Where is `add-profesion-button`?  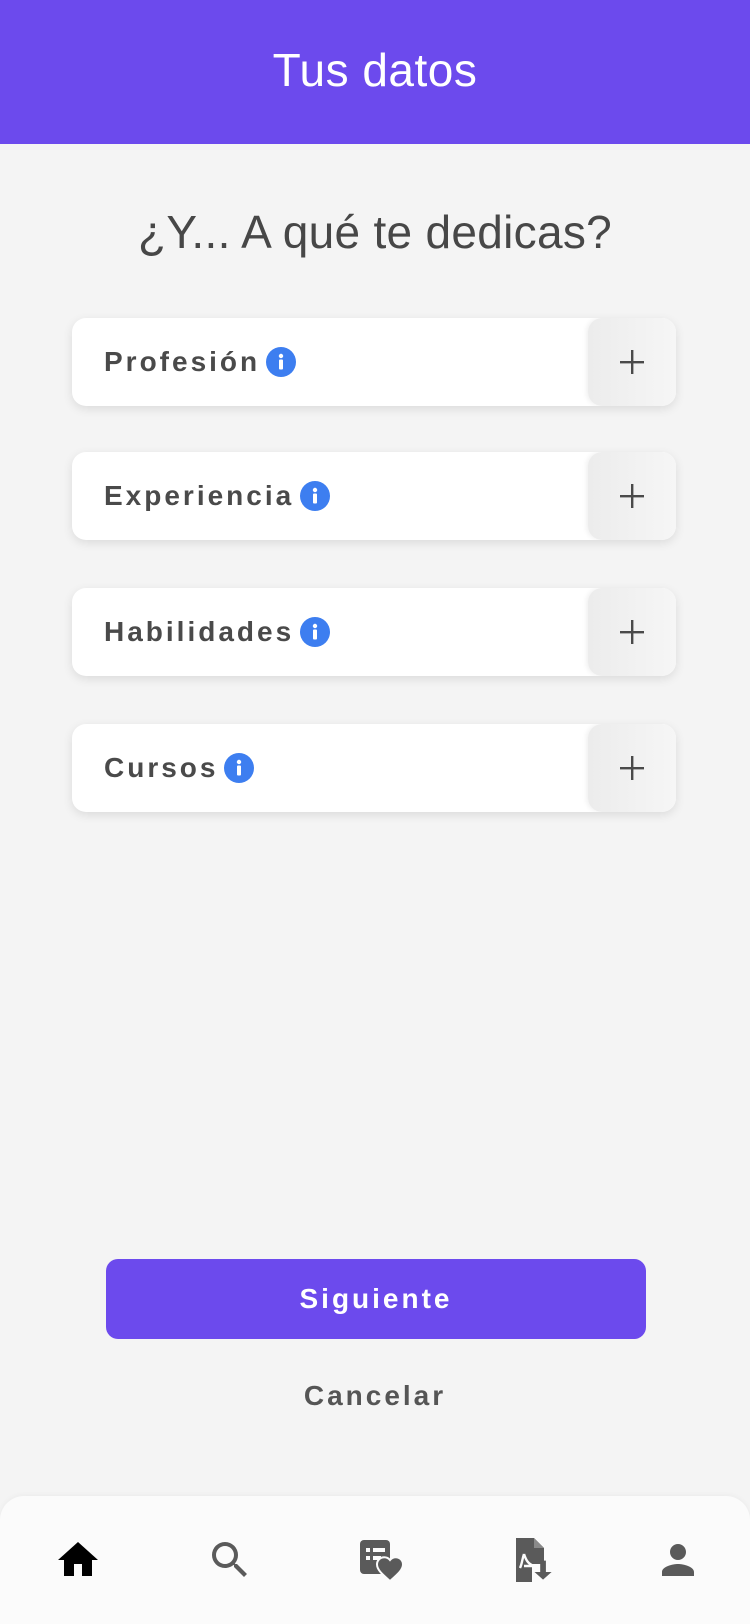
add-profesion-button is located at coordinates (632, 362).